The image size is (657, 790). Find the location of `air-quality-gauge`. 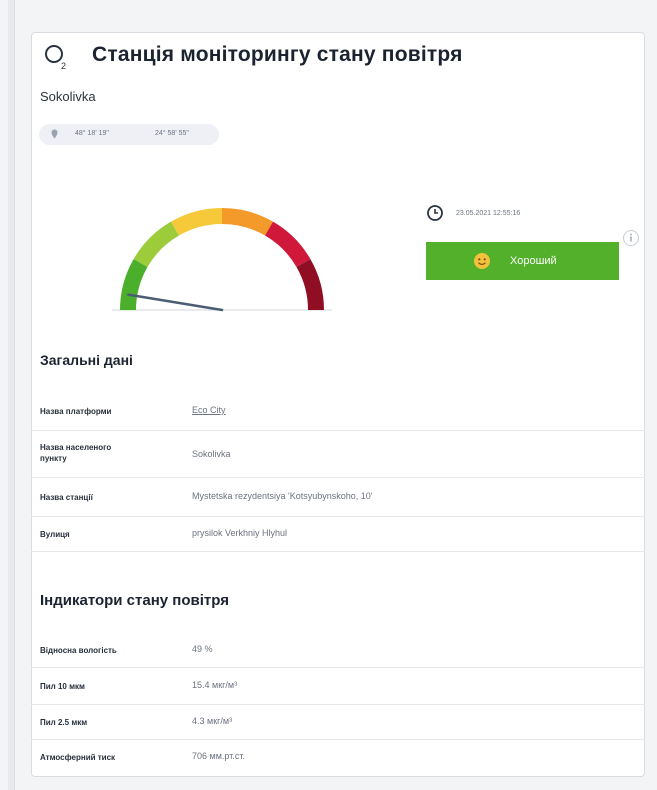

air-quality-gauge is located at coordinates (222, 260).